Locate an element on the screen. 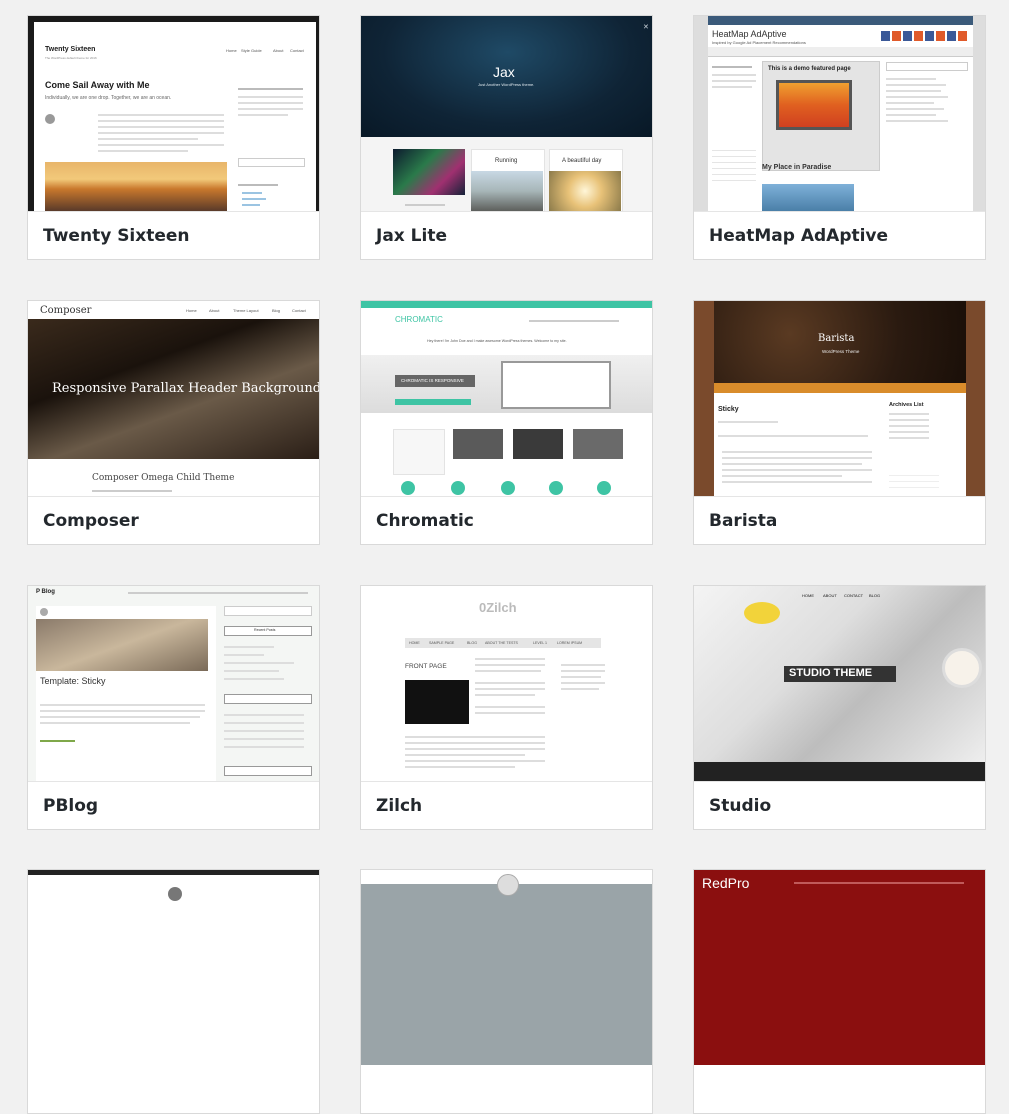 The width and height of the screenshot is (1009, 1114). theme-name: Twenty Sixteen is located at coordinates (173, 235).